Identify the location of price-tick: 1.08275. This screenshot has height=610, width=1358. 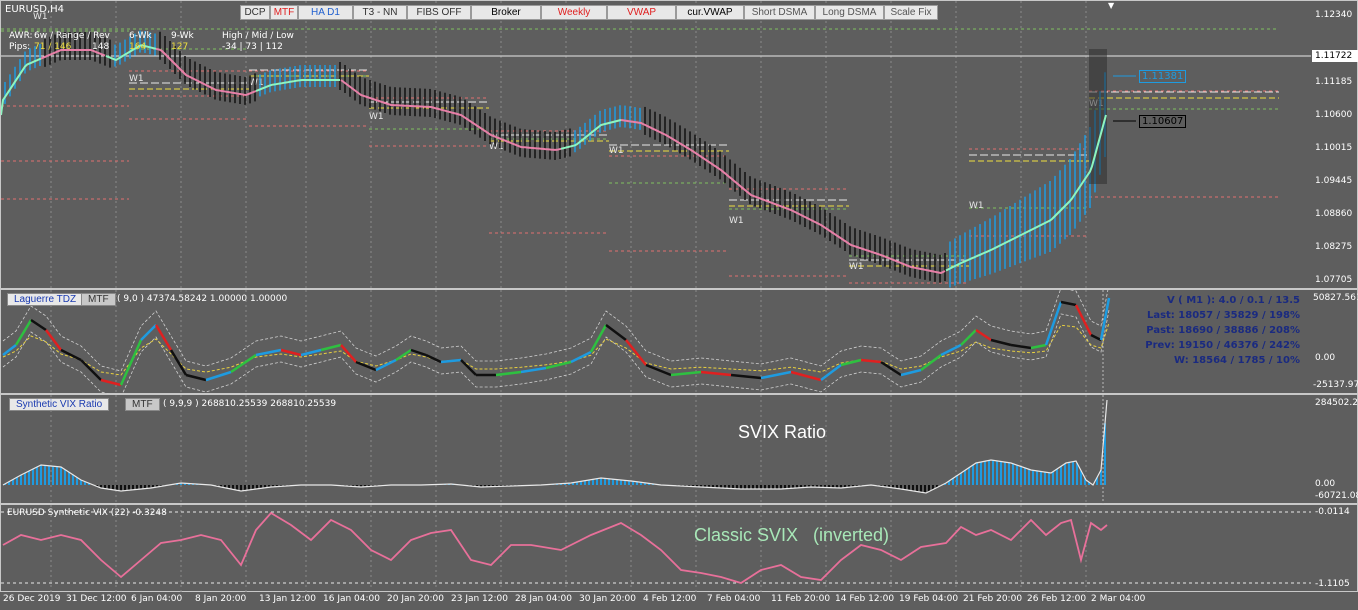
(1334, 247).